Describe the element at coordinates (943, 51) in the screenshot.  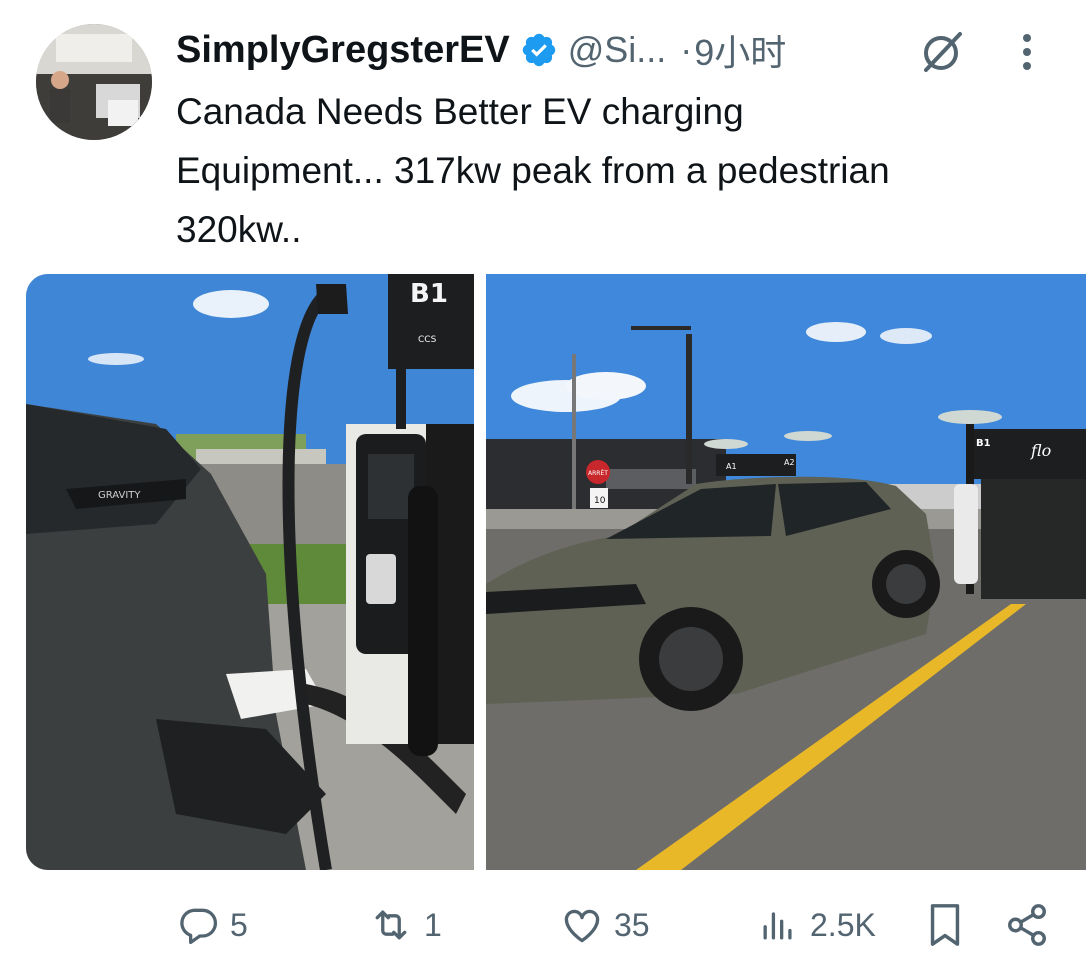
I see `grok-icon` at that location.